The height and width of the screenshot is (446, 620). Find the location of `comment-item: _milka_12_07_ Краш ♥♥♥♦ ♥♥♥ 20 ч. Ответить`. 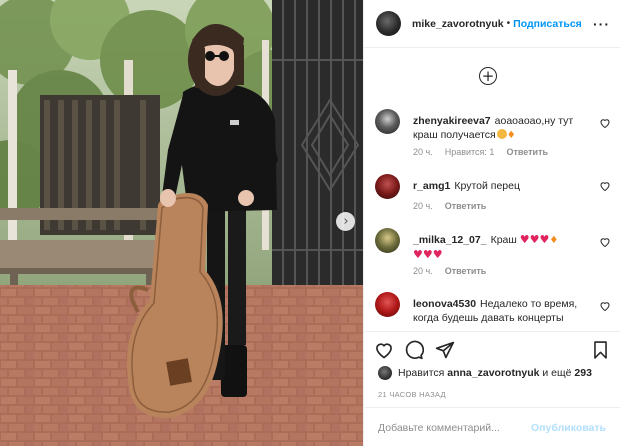

comment-item: _milka_12_07_ Краш ♥♥♥♦ ♥♥♥ 20 ч. Ответить is located at coordinates (493, 254).